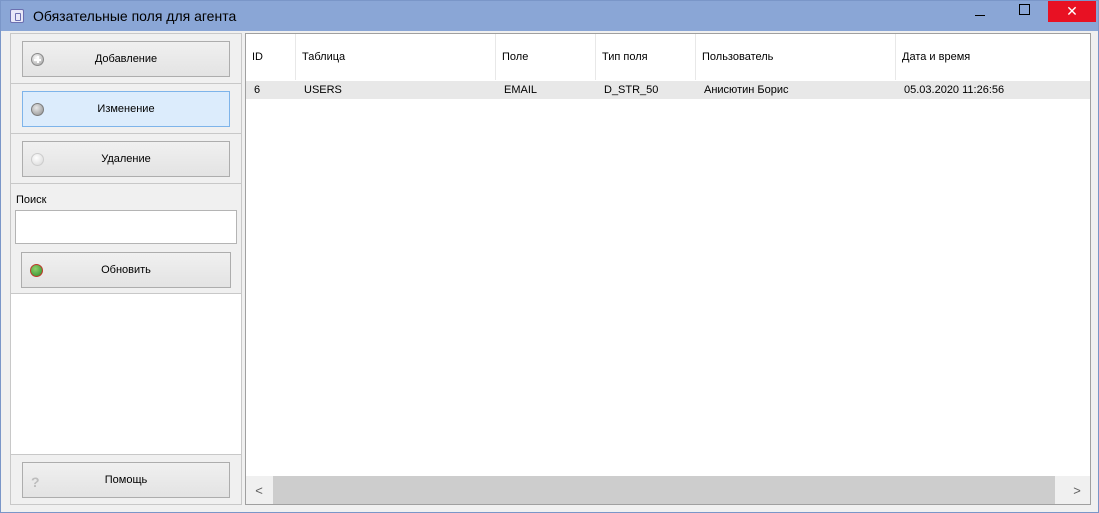  I want to click on cell-user: Анисютин Борис, so click(746, 90).